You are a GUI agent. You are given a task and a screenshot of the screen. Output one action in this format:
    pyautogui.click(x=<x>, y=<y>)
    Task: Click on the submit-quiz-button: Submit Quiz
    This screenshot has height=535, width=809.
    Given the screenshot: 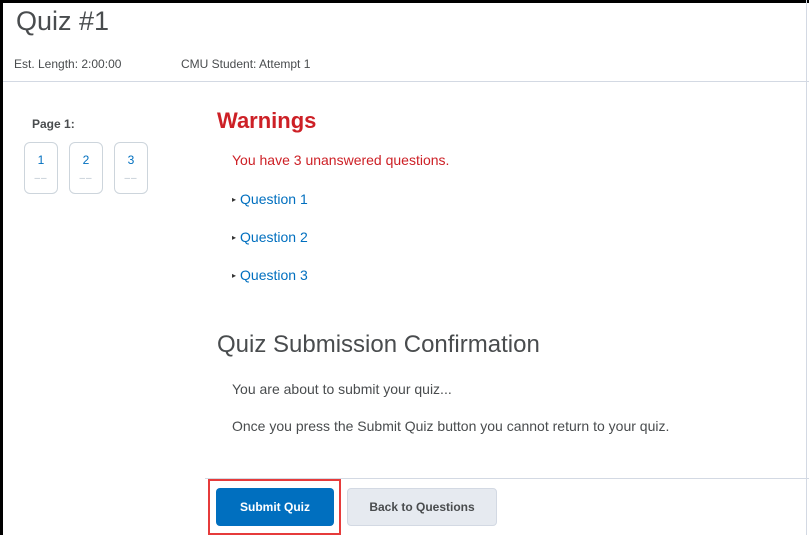 What is the action you would take?
    pyautogui.click(x=275, y=507)
    